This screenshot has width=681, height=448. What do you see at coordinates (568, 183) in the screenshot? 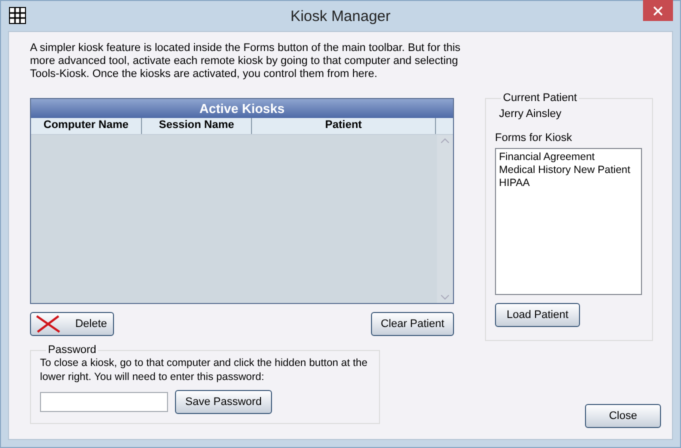
I see `list-item: HIPAA` at bounding box center [568, 183].